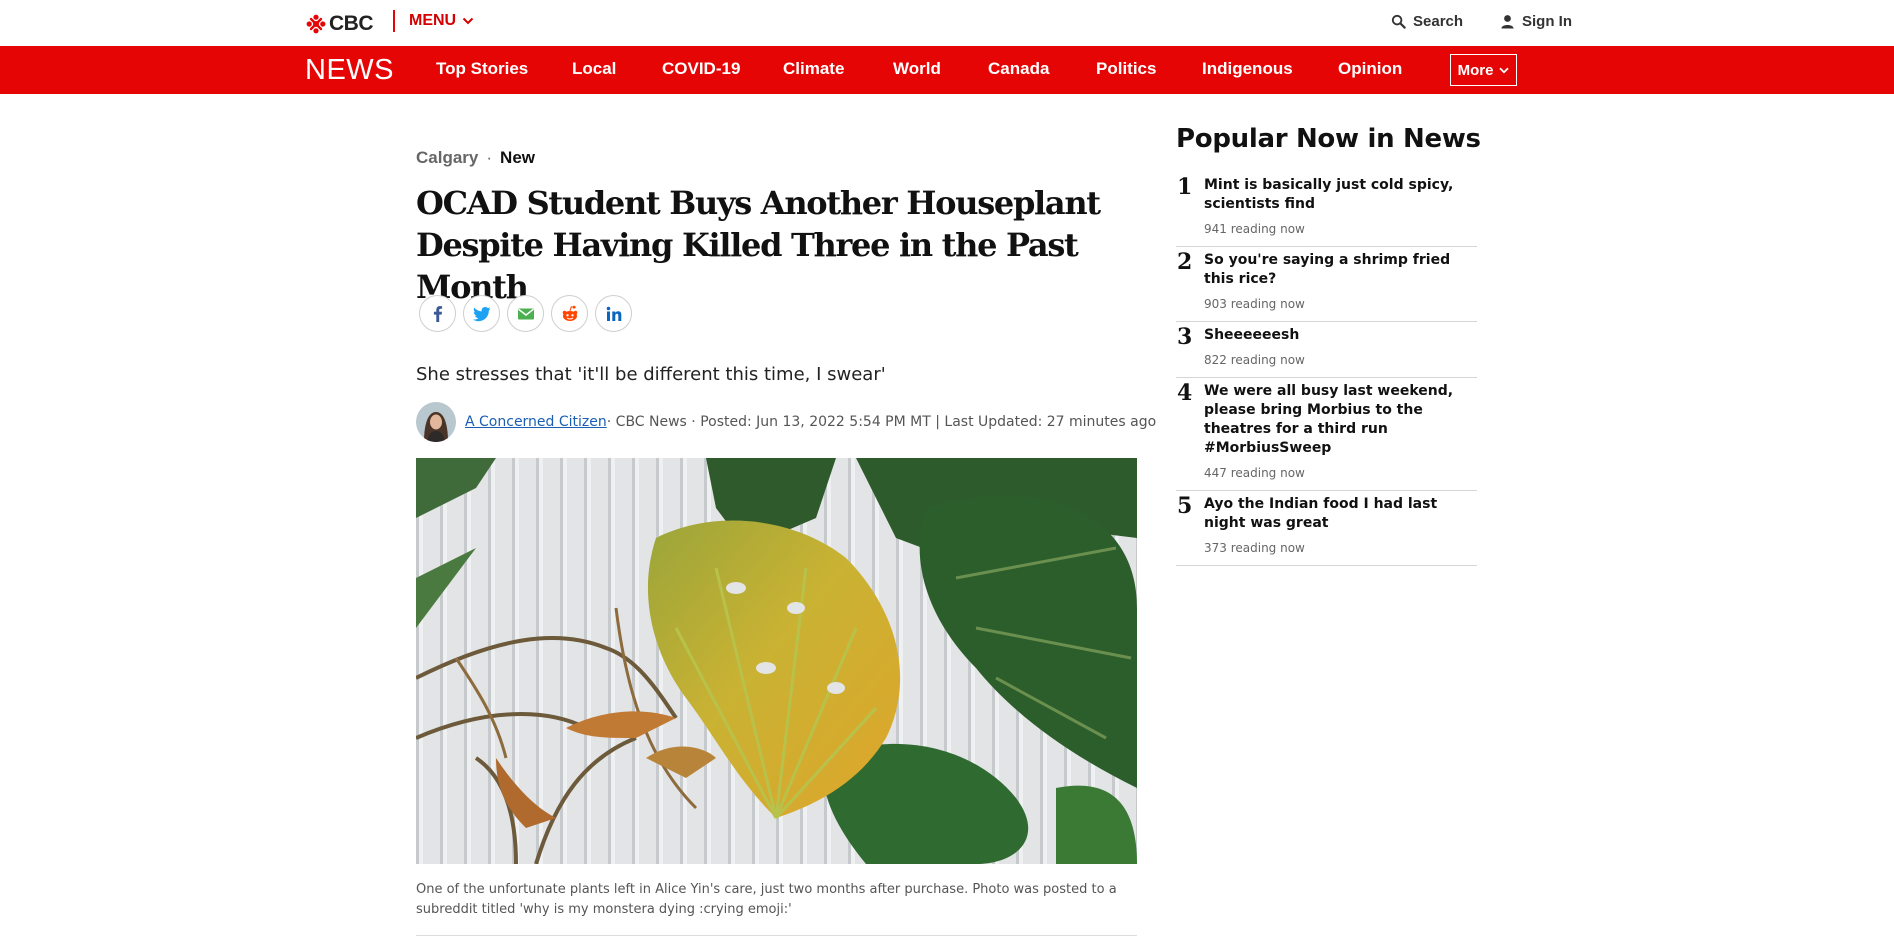 Image resolution: width=1894 pixels, height=949 pixels. Describe the element at coordinates (1254, 304) in the screenshot. I see `reading-count: 903 reading now` at that location.